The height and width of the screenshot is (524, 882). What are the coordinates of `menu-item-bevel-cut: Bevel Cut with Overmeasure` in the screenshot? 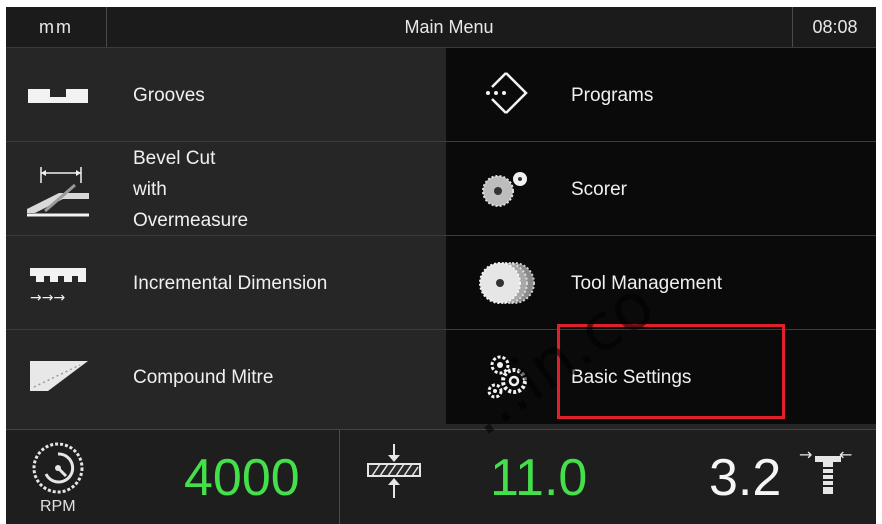 It's located at (226, 189).